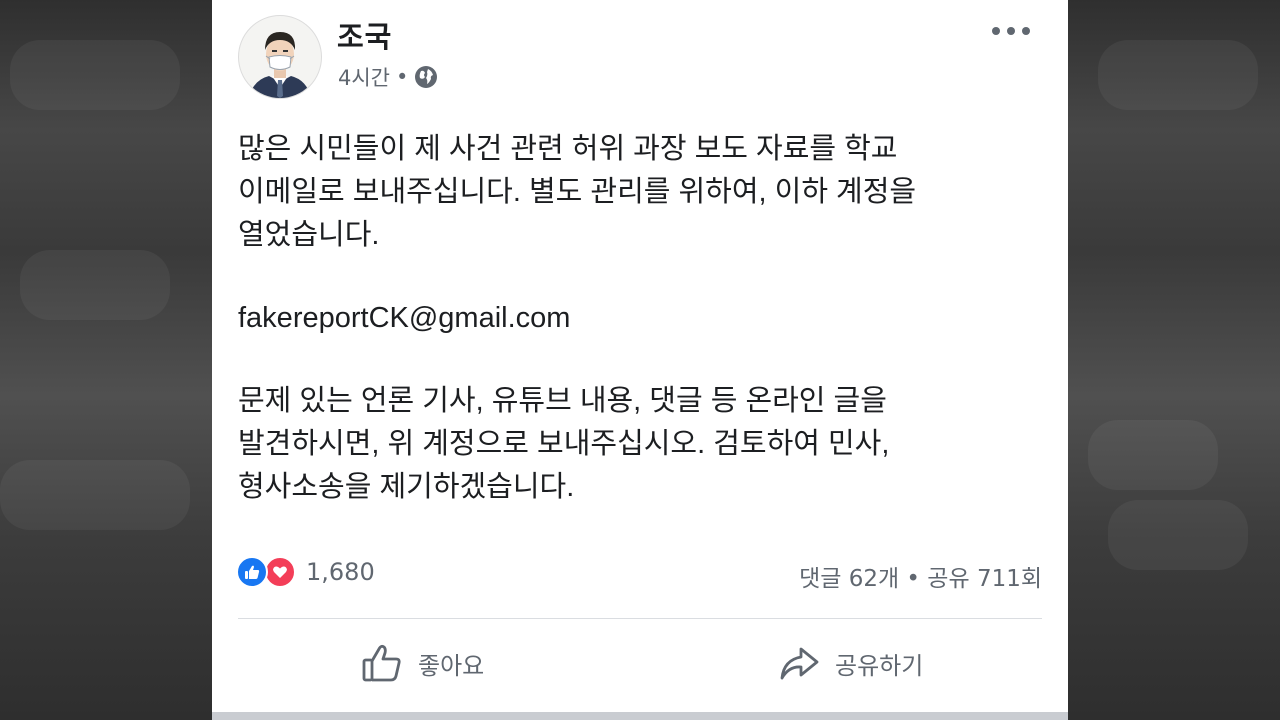  Describe the element at coordinates (451, 665) in the screenshot. I see `like-button-label: 좋아요` at that location.